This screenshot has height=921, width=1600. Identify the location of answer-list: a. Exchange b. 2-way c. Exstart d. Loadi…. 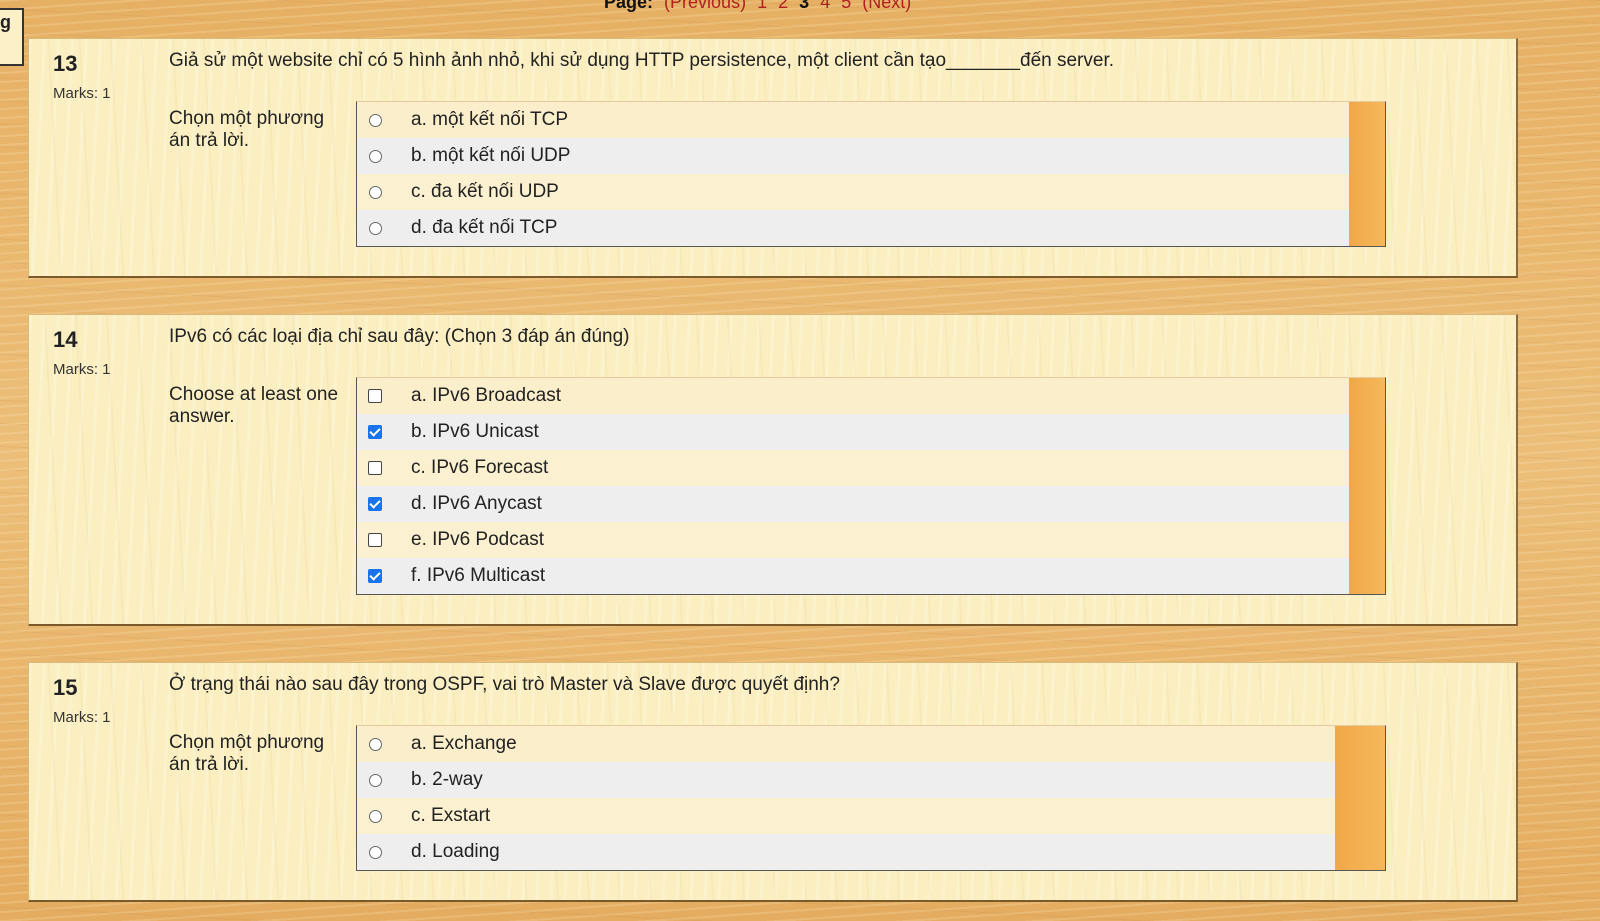
(871, 798).